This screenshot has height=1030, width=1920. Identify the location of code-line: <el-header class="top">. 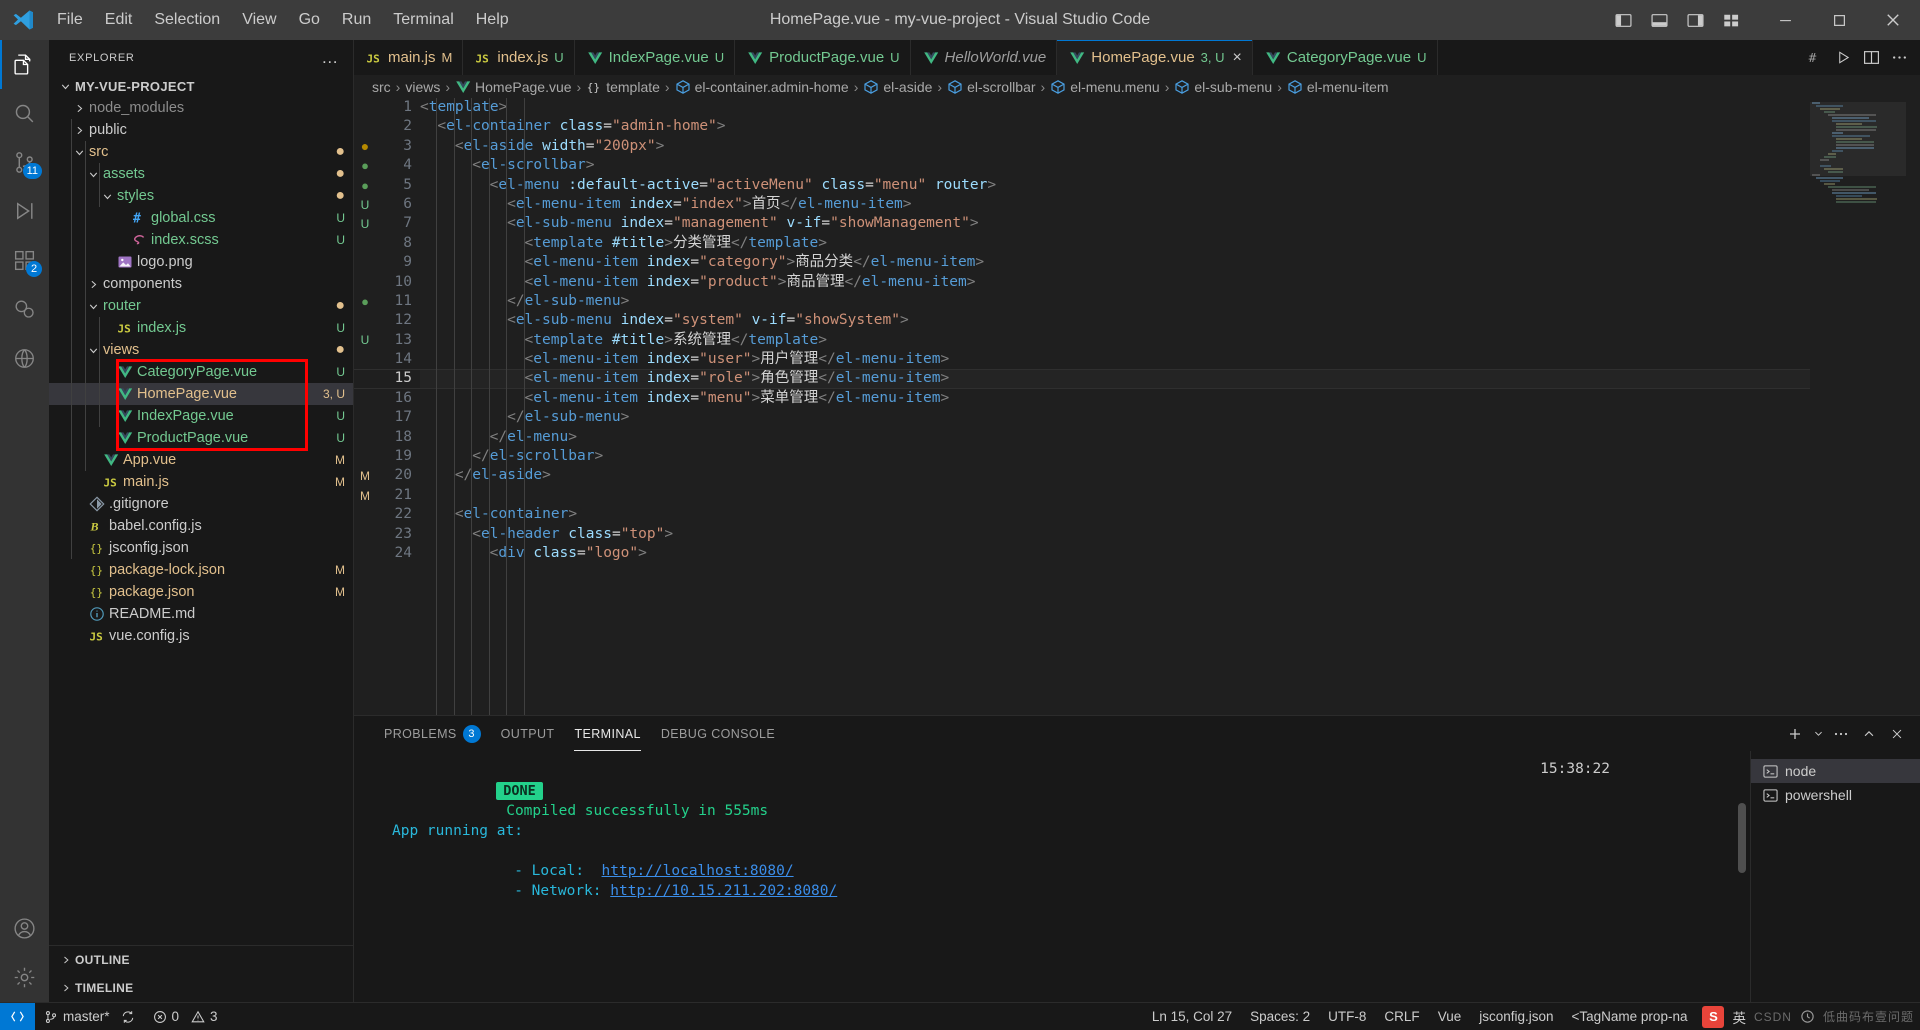
(1115, 534).